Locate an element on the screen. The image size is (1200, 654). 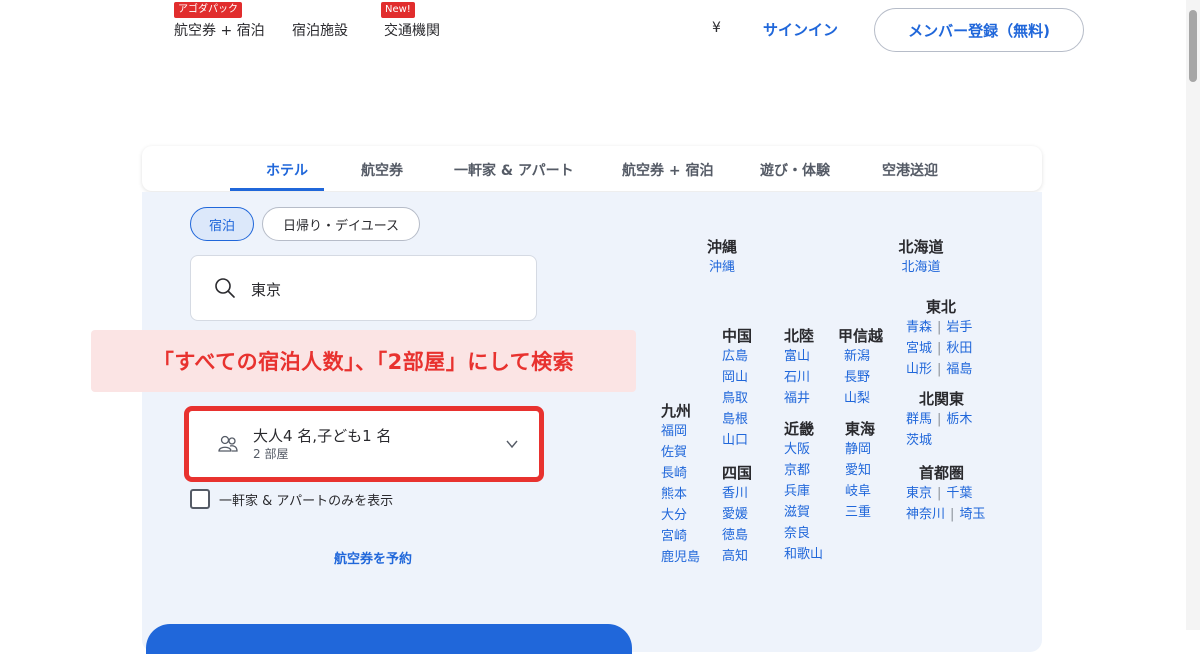
region-kyushu: 九州 福岡 佐賀 長崎 熊本 大分 宮崎 鹿児島 is located at coordinates (680, 484).